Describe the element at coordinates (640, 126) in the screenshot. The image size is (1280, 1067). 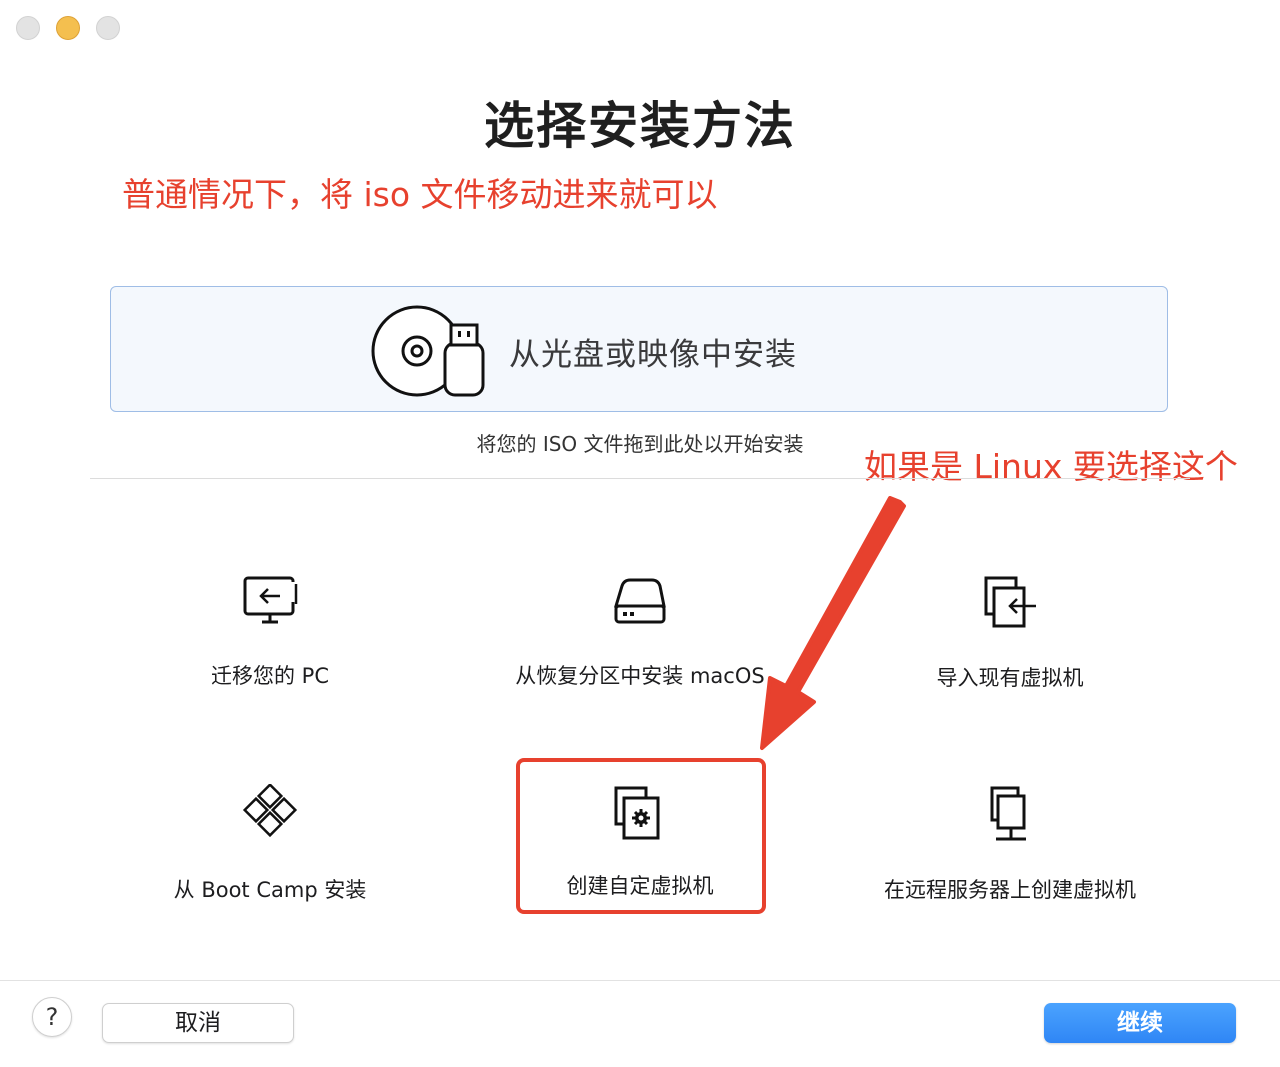
I see `page-title: 选择安装方法` at that location.